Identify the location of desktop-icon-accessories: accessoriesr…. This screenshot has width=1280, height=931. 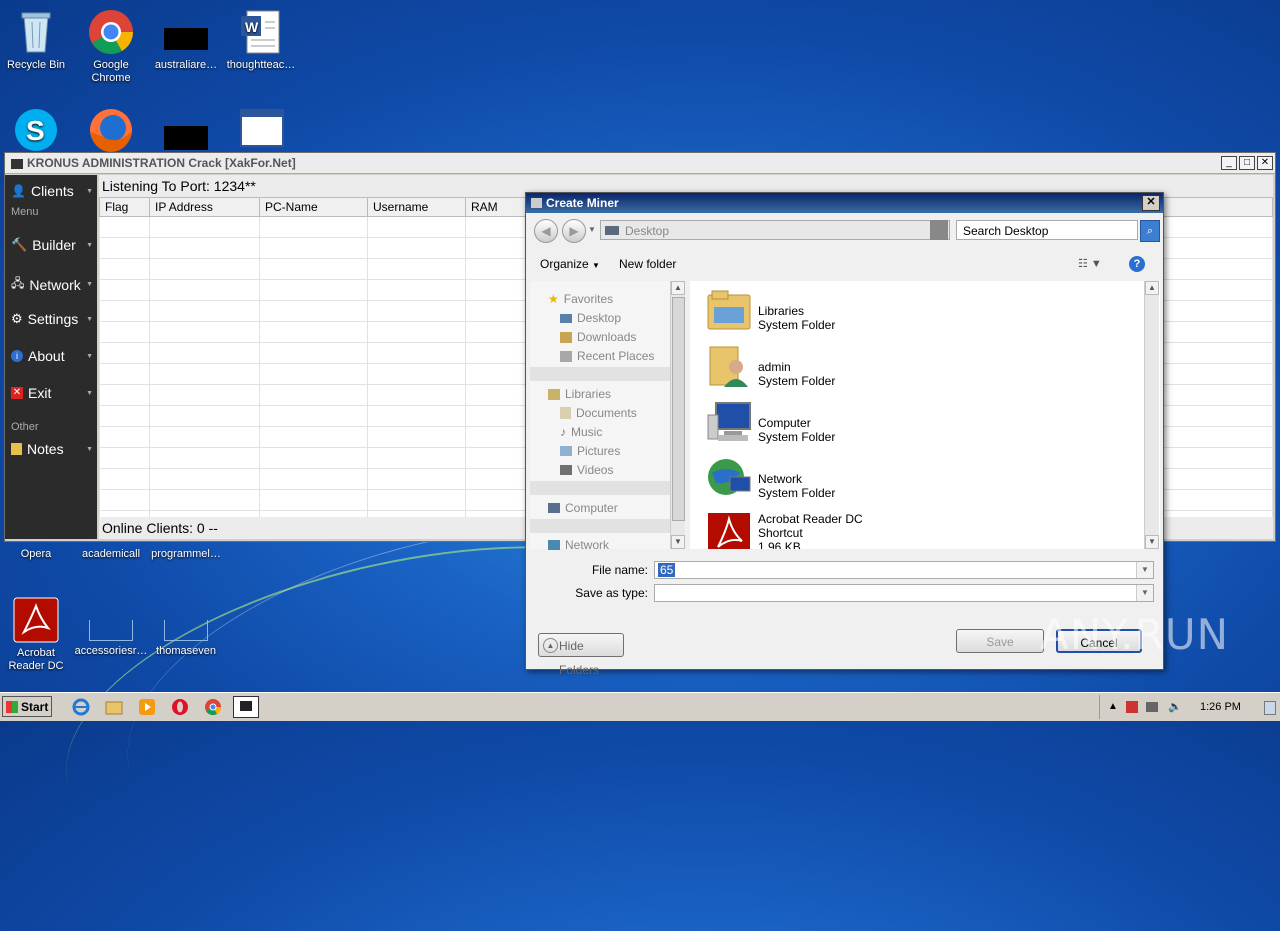
(111, 639).